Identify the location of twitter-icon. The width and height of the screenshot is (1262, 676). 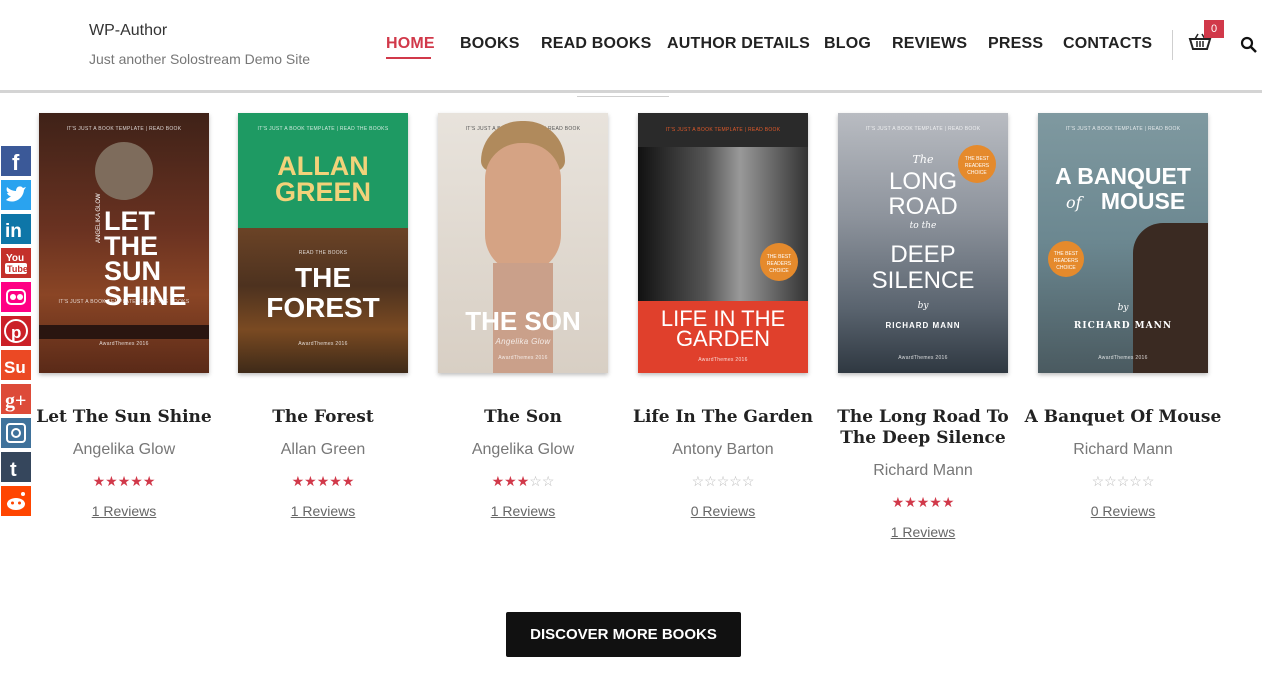
(16, 195).